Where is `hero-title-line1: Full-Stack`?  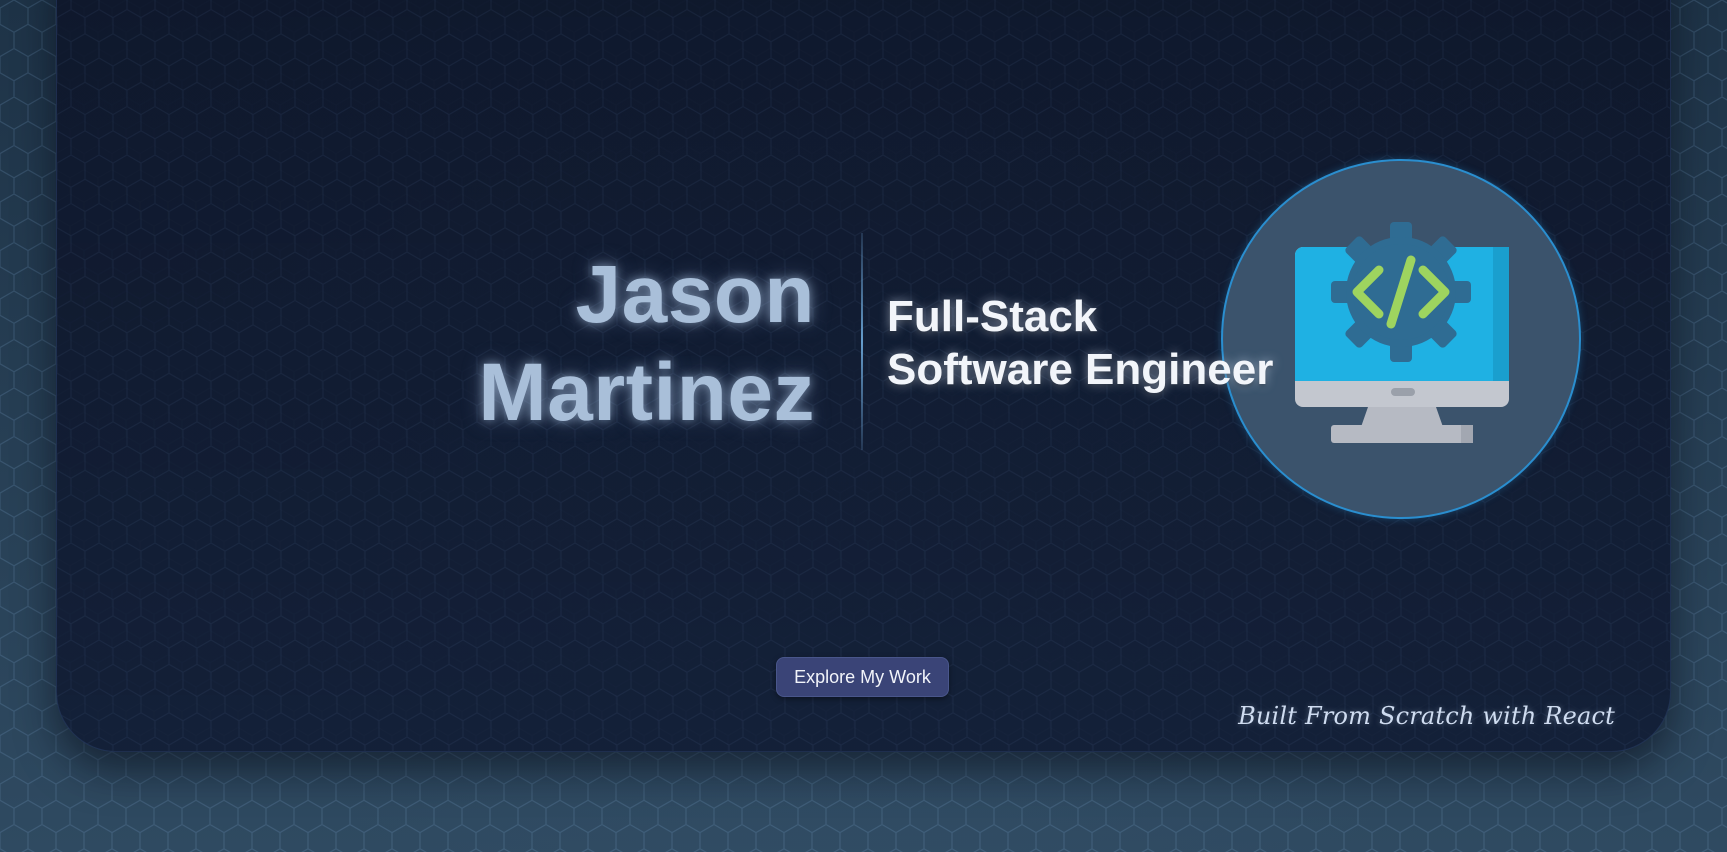
hero-title-line1: Full-Stack is located at coordinates (992, 316).